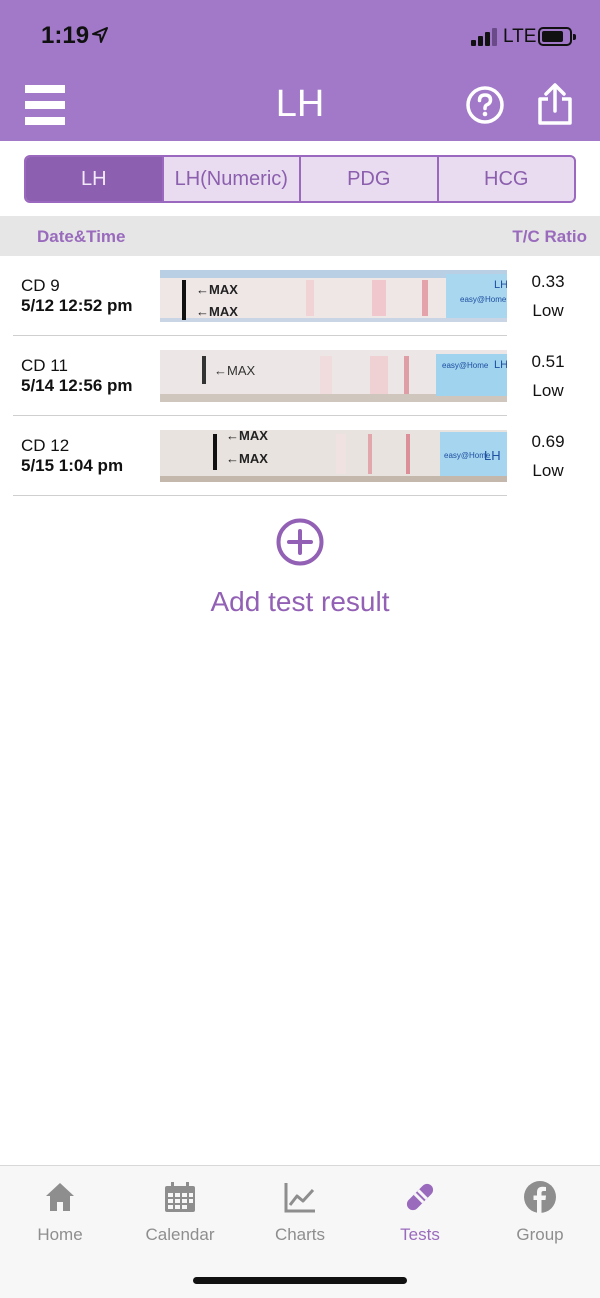 The image size is (600, 1298). What do you see at coordinates (420, 1234) in the screenshot?
I see `tab-label: Tests` at bounding box center [420, 1234].